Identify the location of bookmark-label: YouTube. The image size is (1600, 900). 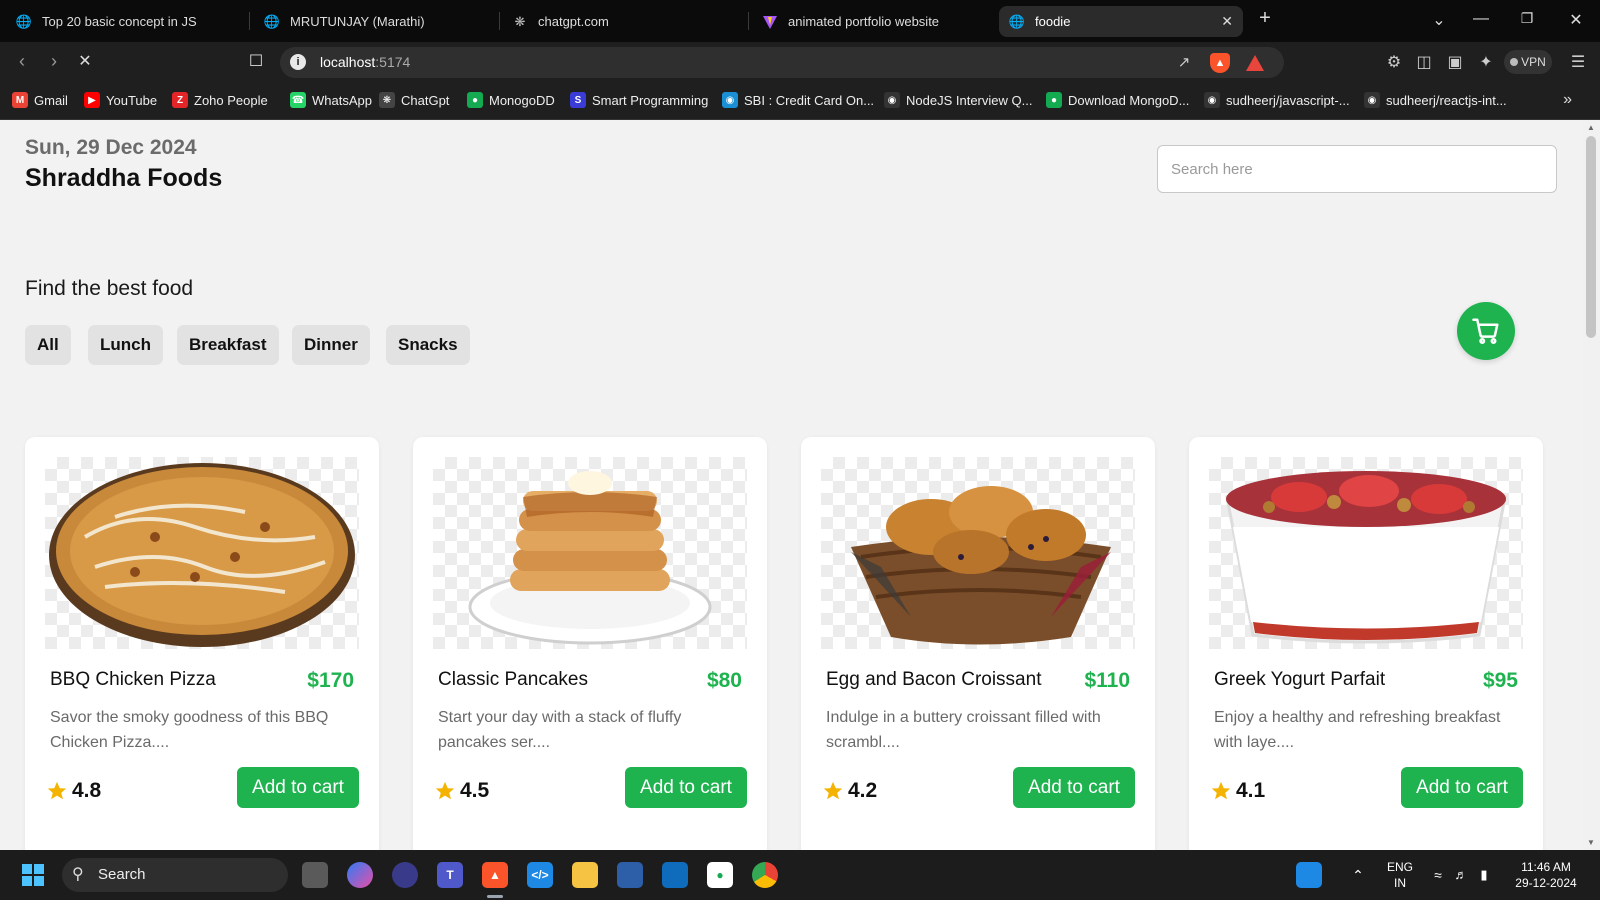
(132, 100).